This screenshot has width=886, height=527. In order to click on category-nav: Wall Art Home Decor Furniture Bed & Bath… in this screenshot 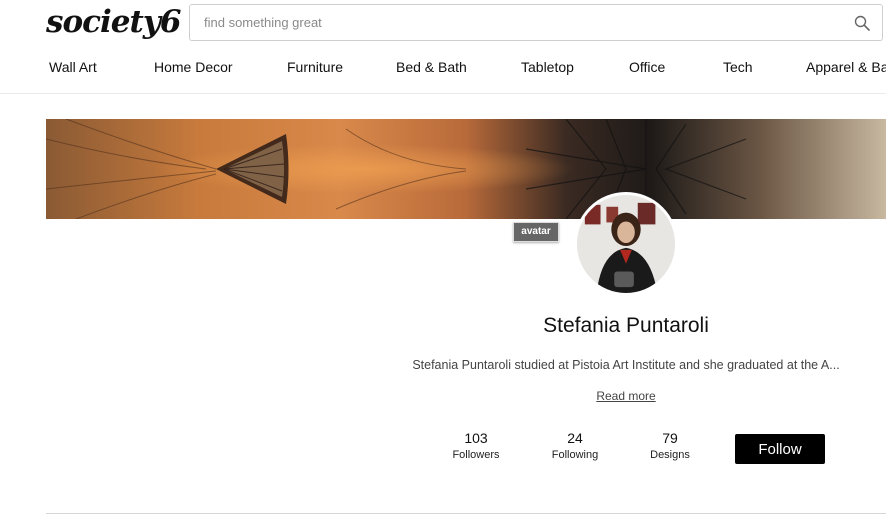, I will do `click(443, 68)`.